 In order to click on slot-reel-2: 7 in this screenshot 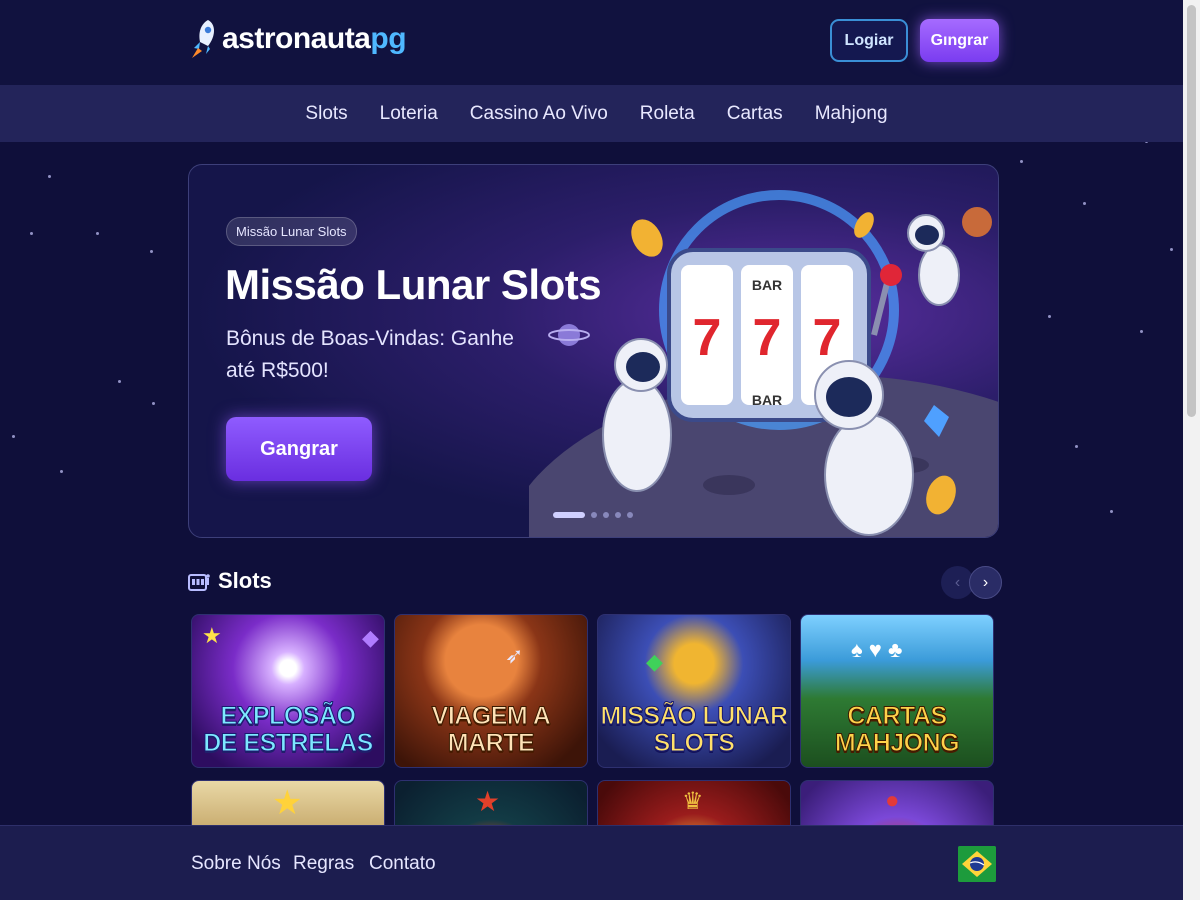, I will do `click(767, 338)`.